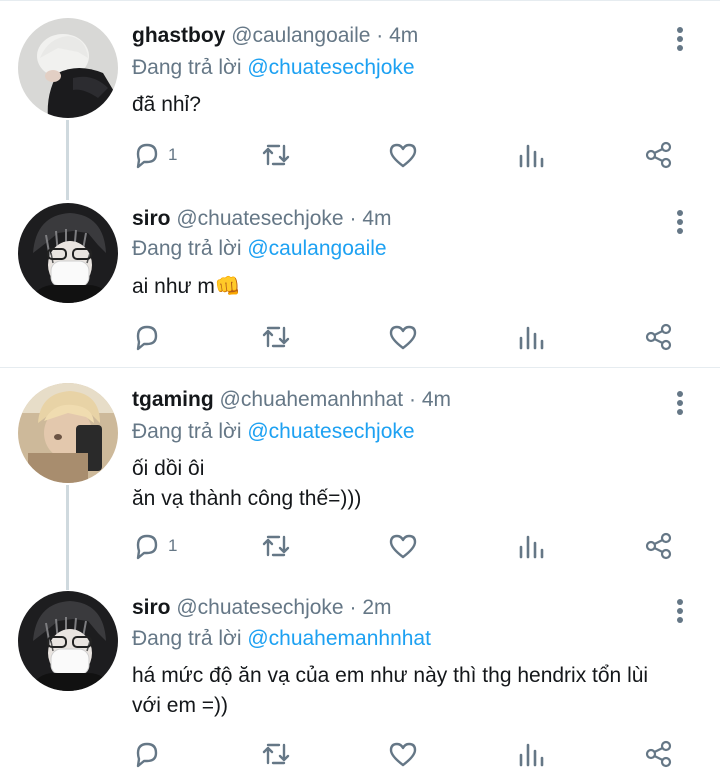  Describe the element at coordinates (312, 399) in the screenshot. I see `user-handle: @chuahemanhnhat` at that location.